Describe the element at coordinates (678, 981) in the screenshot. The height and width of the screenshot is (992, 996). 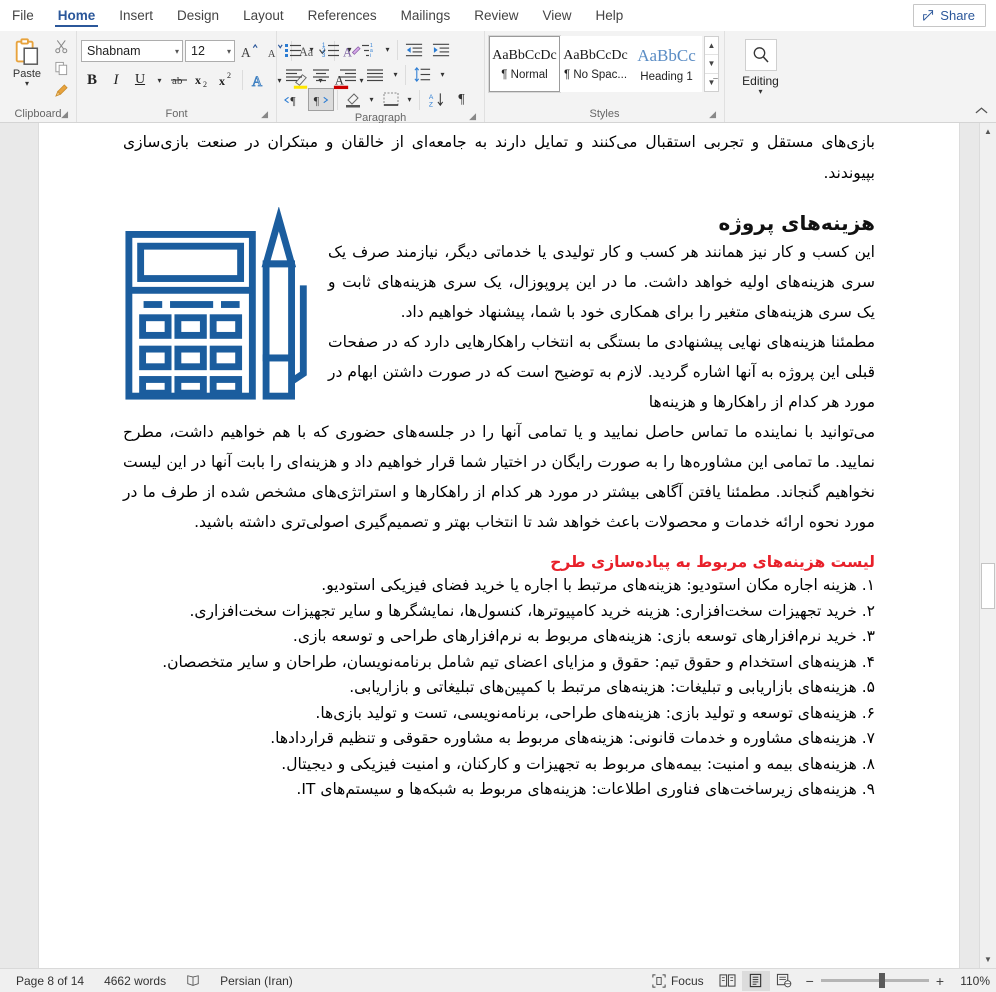
I see `focus-mode-button: Focus` at that location.